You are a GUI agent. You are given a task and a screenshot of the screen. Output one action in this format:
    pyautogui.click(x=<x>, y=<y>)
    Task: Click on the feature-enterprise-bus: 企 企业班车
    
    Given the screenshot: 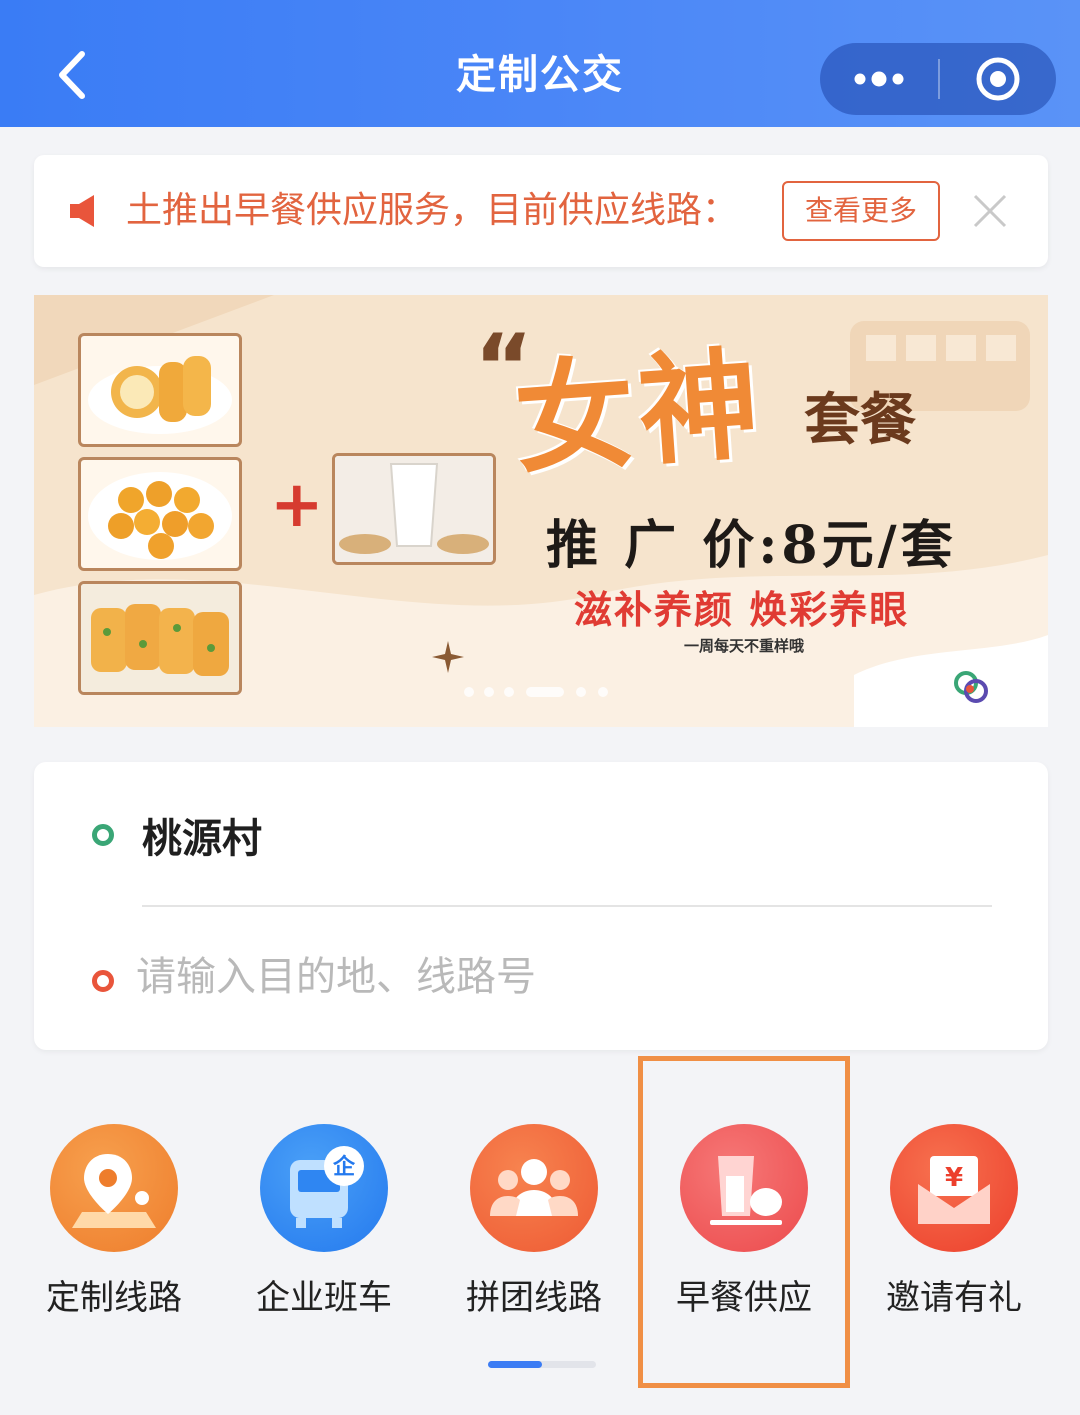 What is the action you would take?
    pyautogui.click(x=324, y=1224)
    